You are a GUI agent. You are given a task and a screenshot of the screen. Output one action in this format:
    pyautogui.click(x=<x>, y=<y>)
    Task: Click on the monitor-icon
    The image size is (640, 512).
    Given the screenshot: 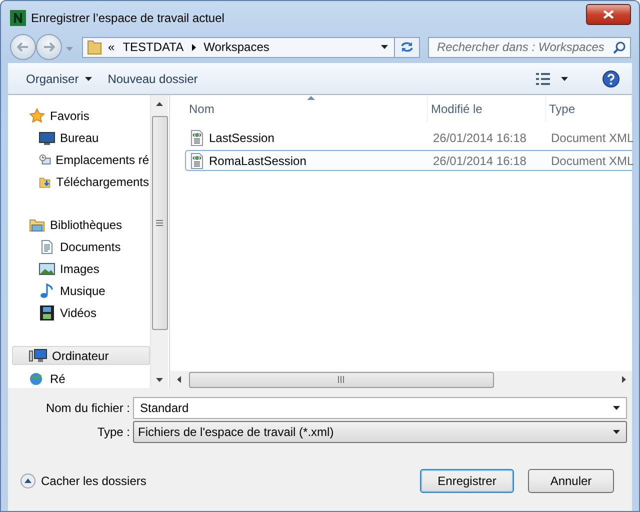 What is the action you would take?
    pyautogui.click(x=47, y=138)
    